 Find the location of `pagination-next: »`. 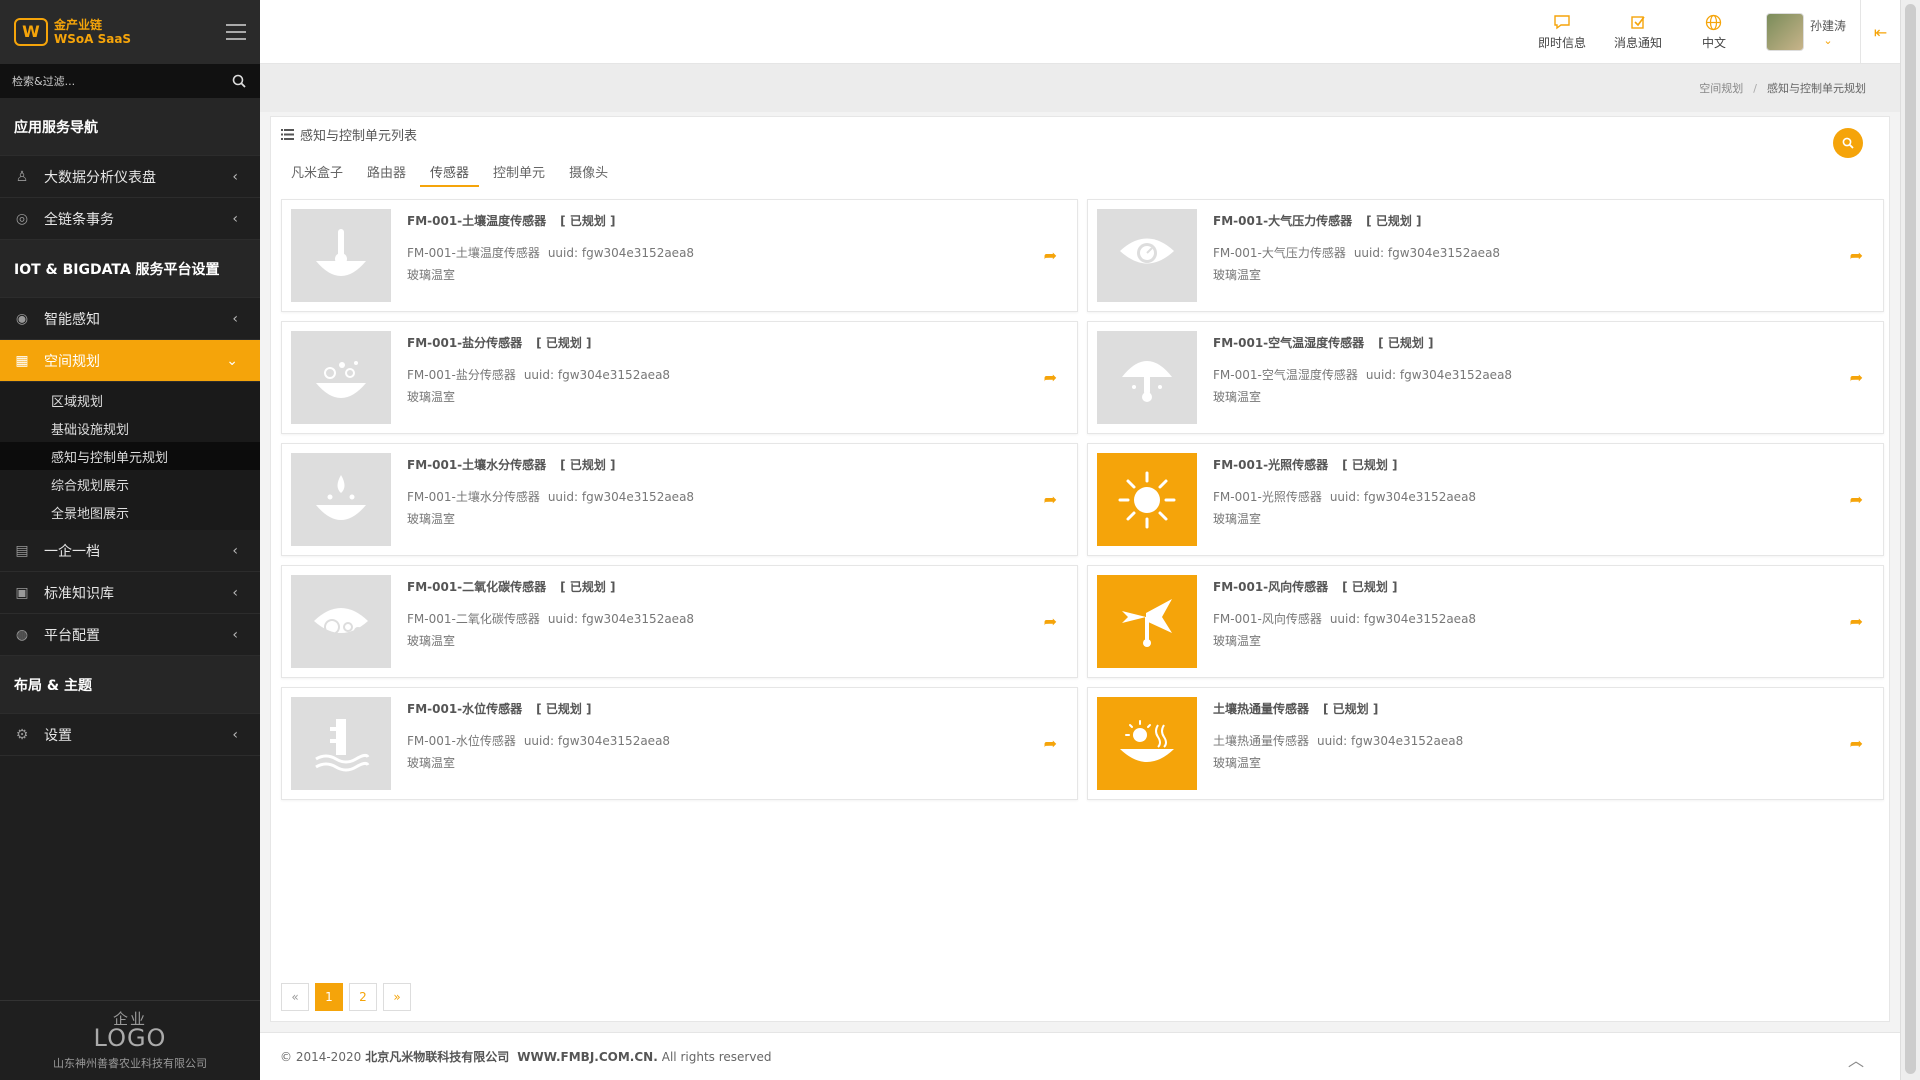

pagination-next: » is located at coordinates (397, 997).